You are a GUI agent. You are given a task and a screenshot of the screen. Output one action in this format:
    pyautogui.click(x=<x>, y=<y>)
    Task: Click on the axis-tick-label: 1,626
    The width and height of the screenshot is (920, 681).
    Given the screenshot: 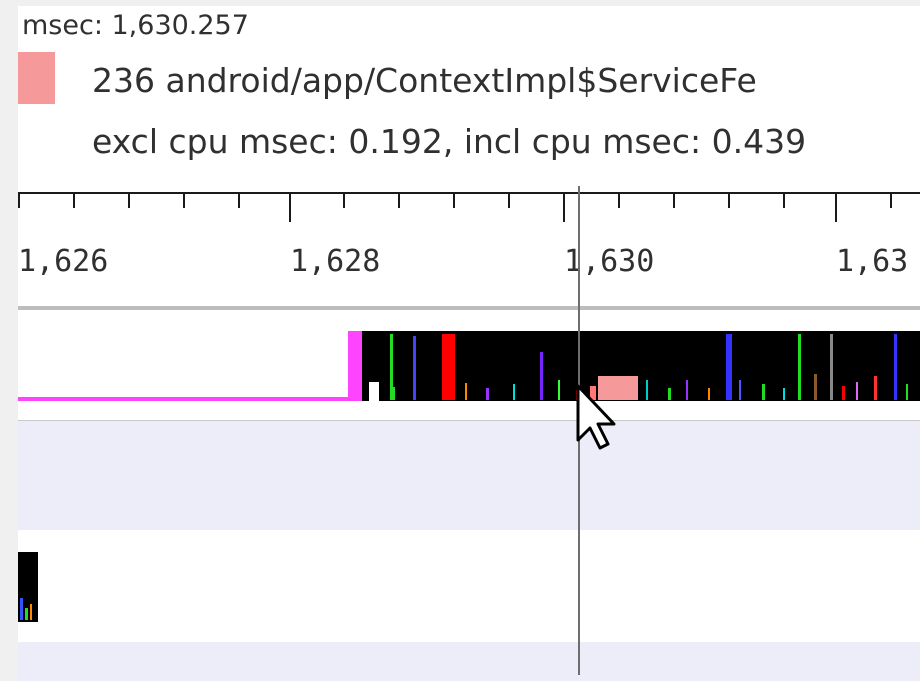 What is the action you would take?
    pyautogui.click(x=63, y=261)
    